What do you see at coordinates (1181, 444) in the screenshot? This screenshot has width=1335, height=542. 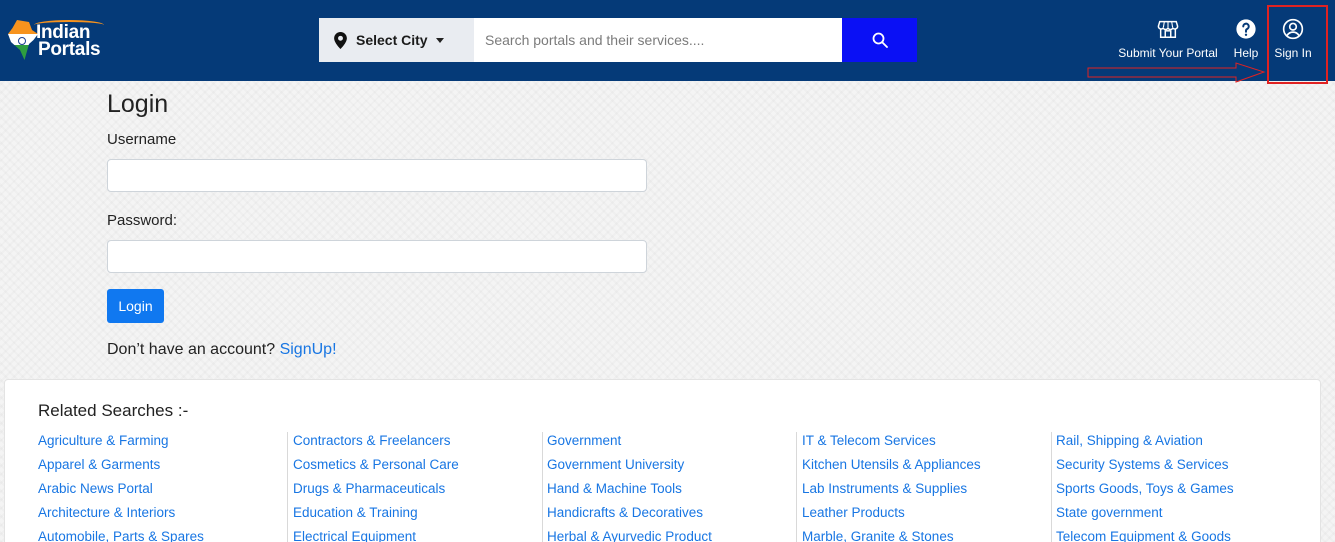 I see `related-link: Rail, Shipping & Aviation` at bounding box center [1181, 444].